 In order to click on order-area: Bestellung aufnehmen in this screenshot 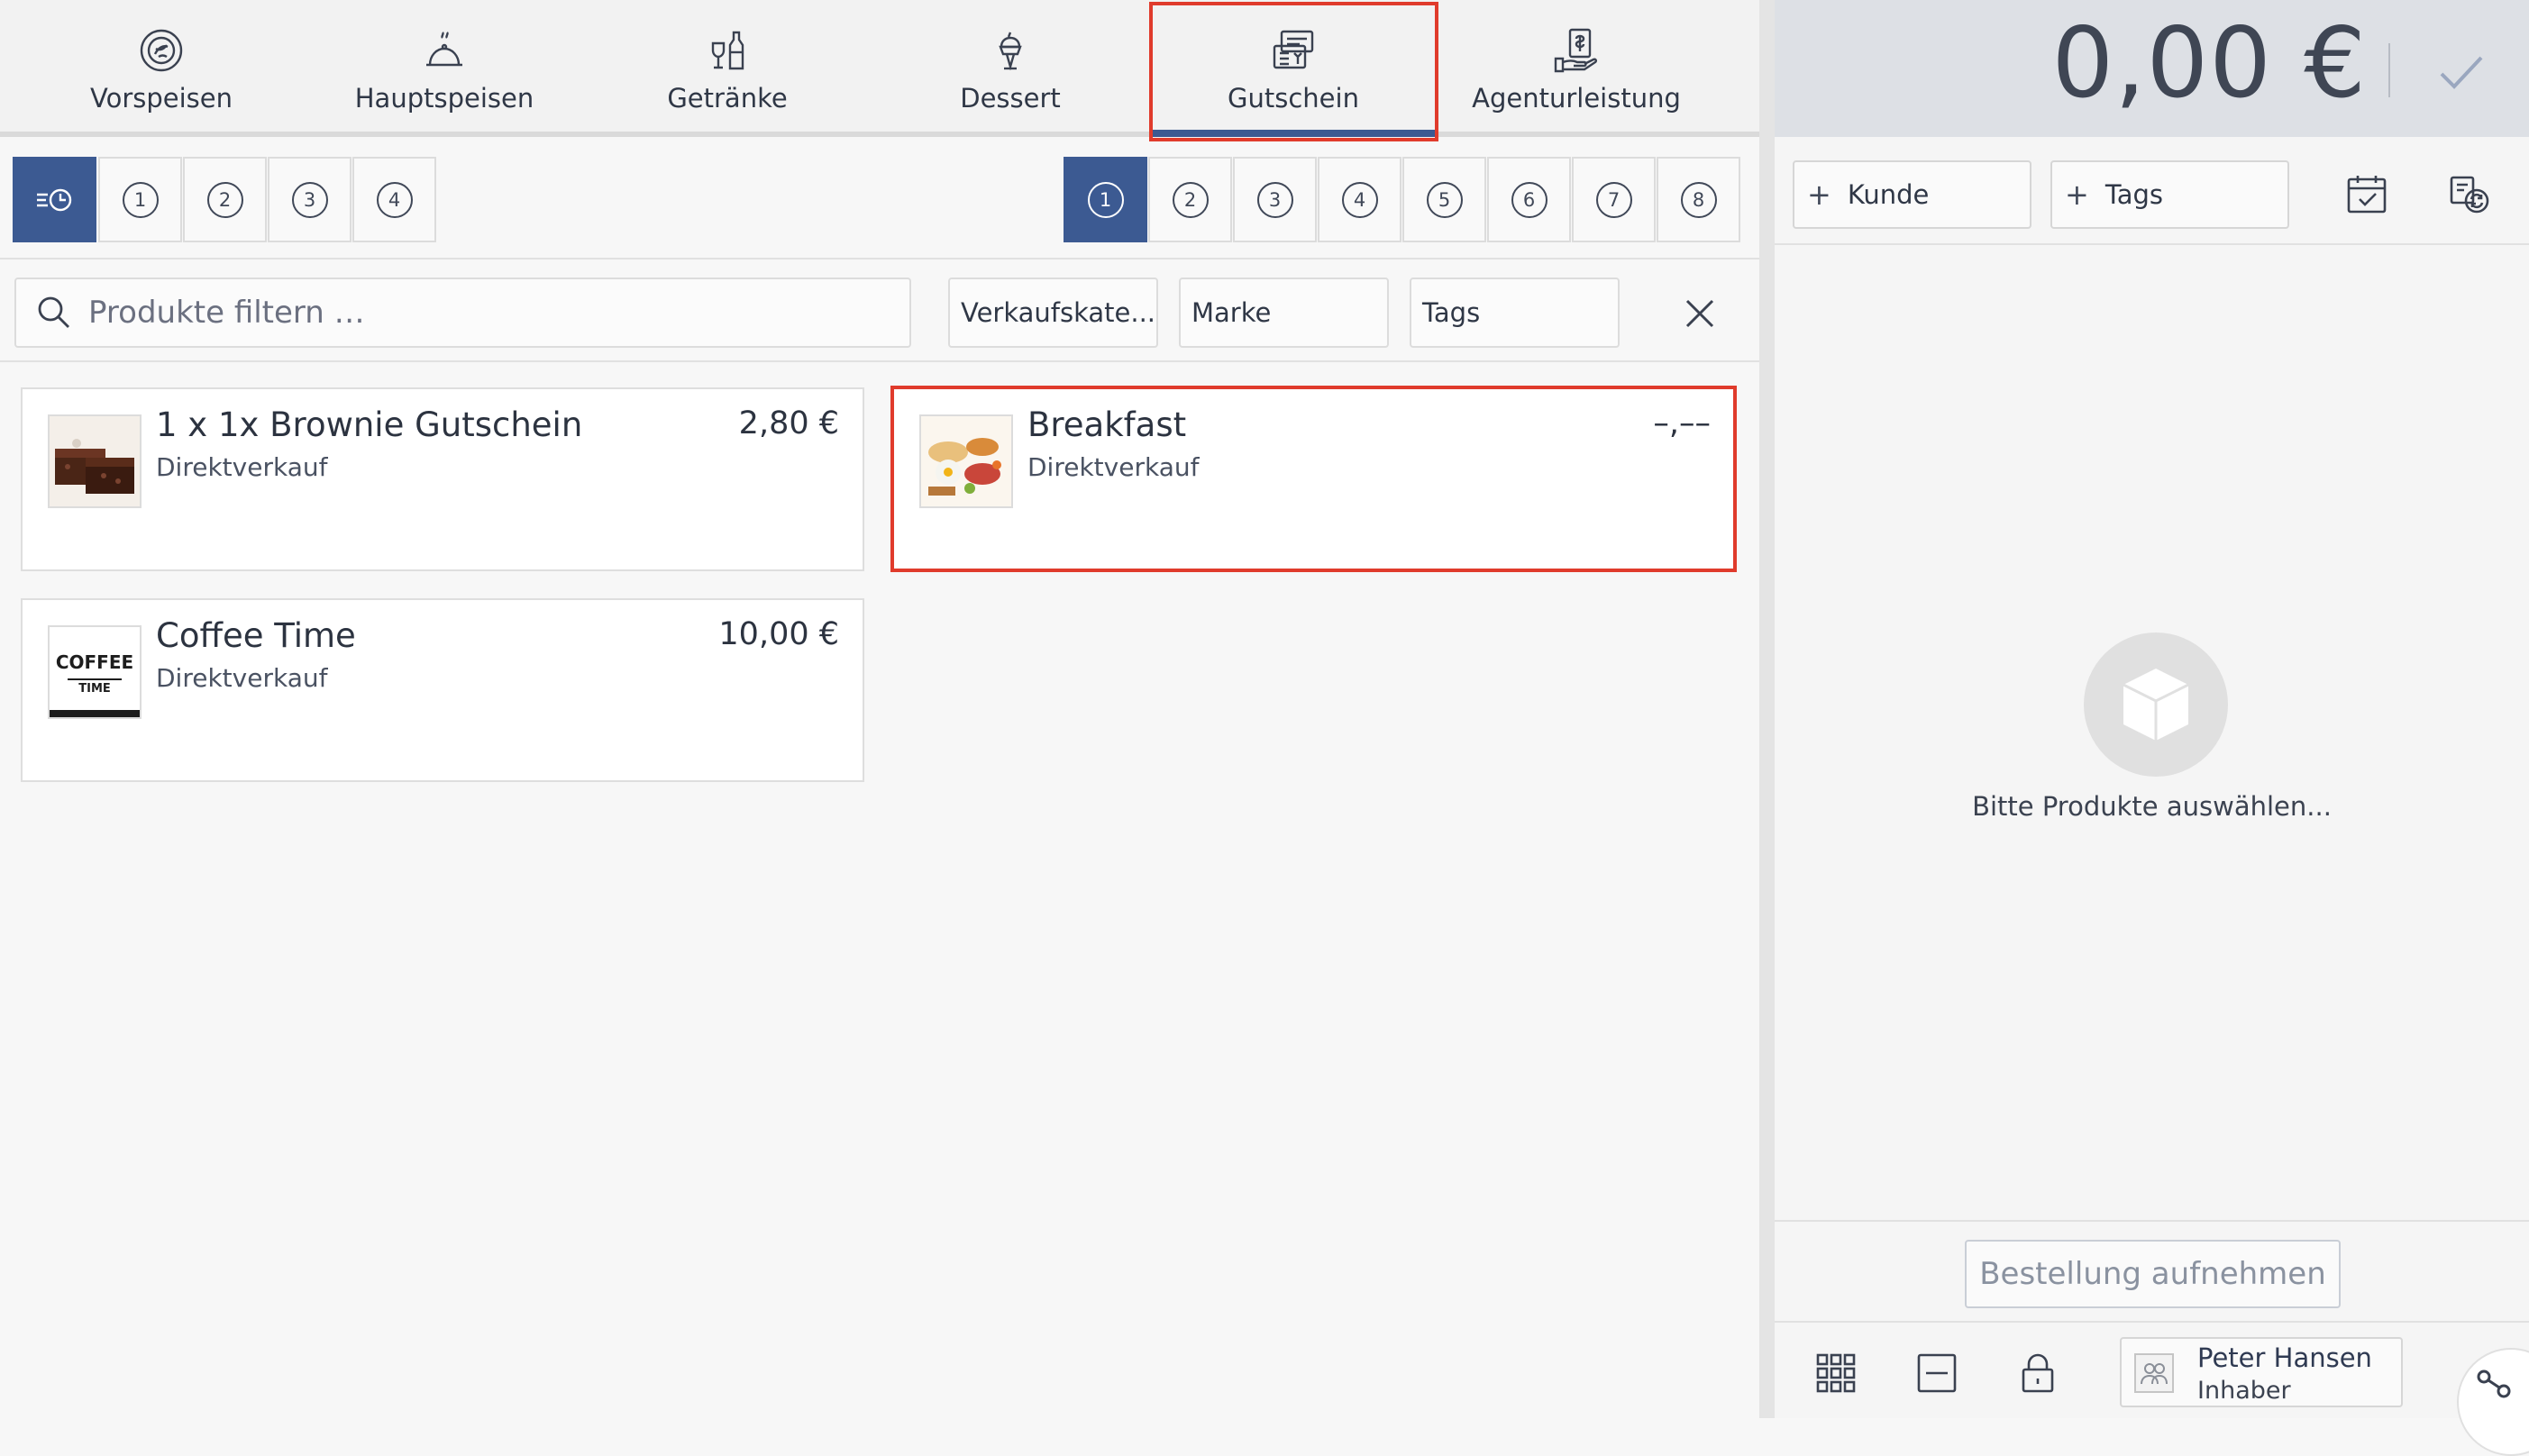, I will do `click(2152, 1271)`.